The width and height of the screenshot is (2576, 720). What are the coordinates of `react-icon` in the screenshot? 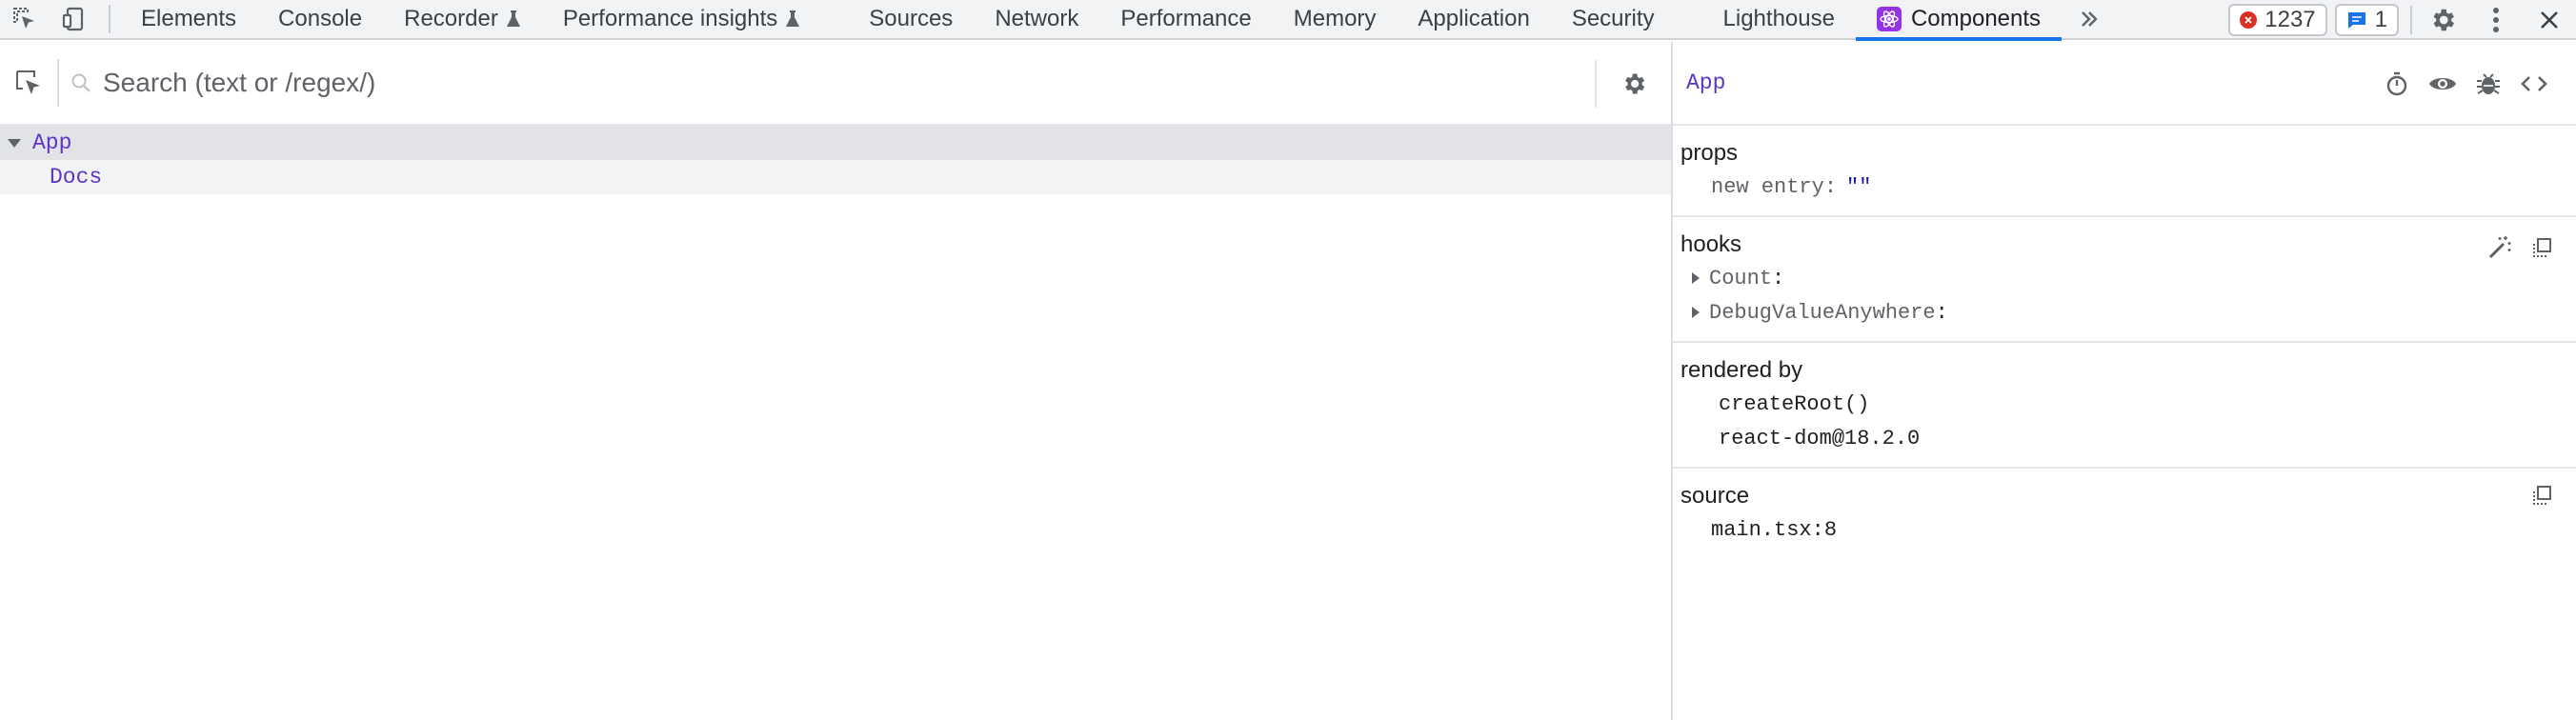 It's located at (1889, 19).